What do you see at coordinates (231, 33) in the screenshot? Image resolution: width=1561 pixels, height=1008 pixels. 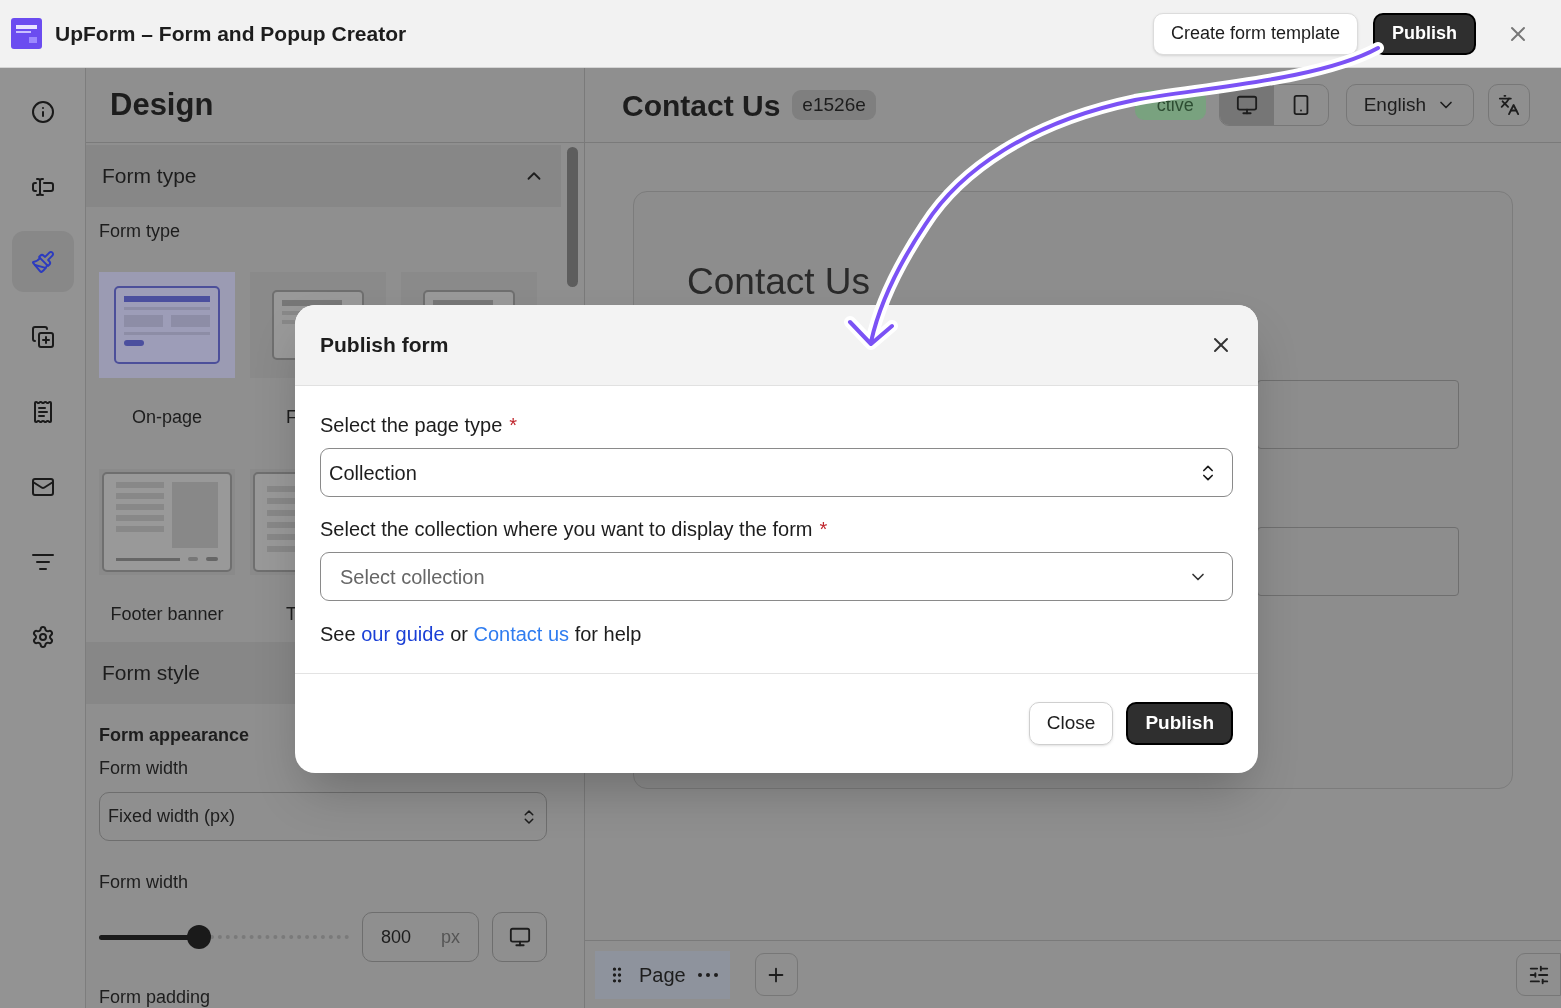 I see `app-title: UpForm – Form and Popup Creator` at bounding box center [231, 33].